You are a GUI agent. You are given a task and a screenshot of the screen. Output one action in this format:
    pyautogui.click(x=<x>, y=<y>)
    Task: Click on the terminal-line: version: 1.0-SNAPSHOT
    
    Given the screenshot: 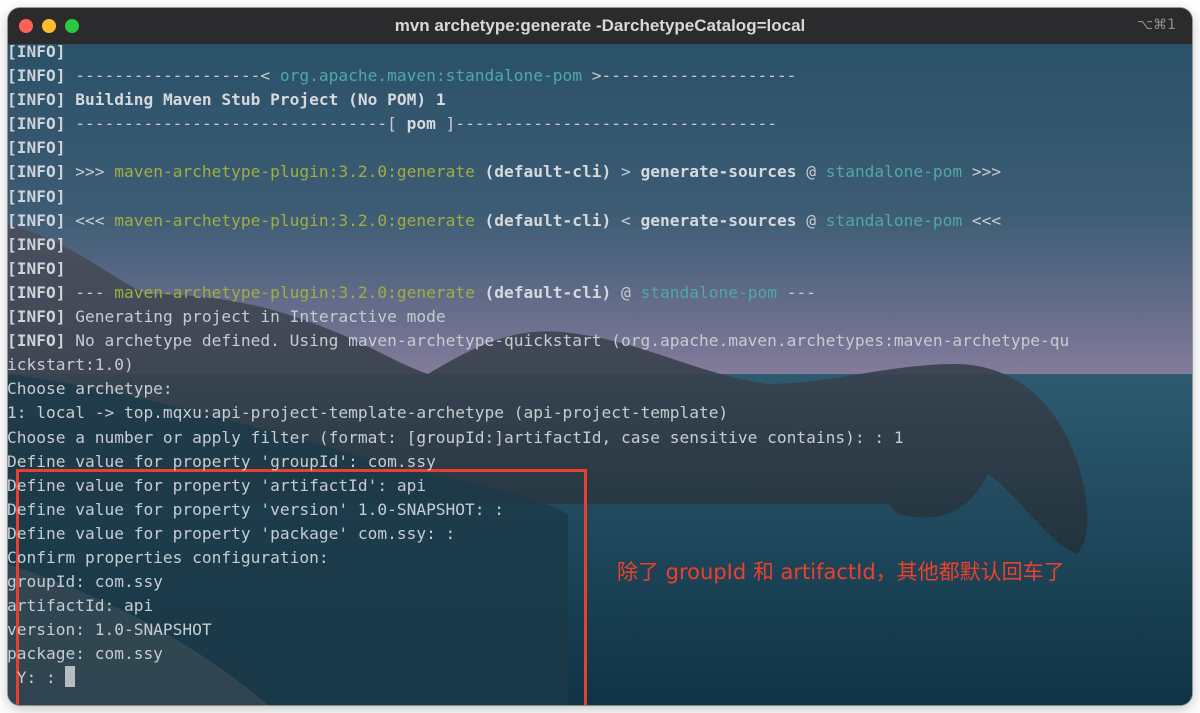 What is the action you would take?
    pyautogui.click(x=595, y=630)
    